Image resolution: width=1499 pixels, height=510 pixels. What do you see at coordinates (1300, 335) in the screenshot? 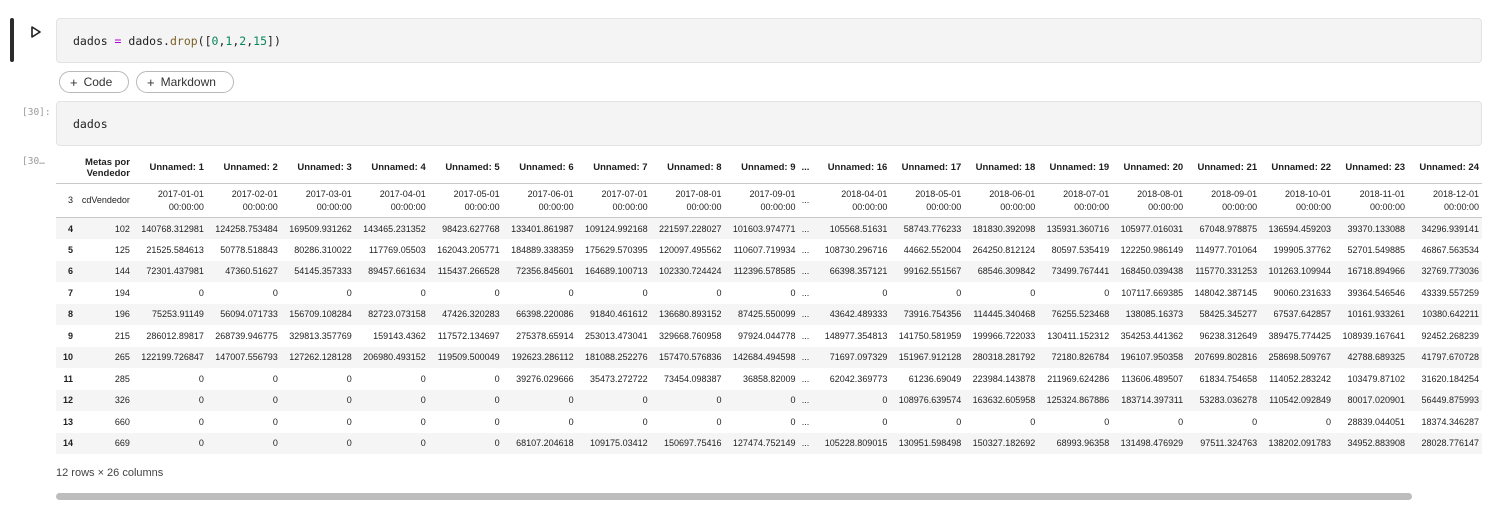
I see `table-cell: 389475.774425` at bounding box center [1300, 335].